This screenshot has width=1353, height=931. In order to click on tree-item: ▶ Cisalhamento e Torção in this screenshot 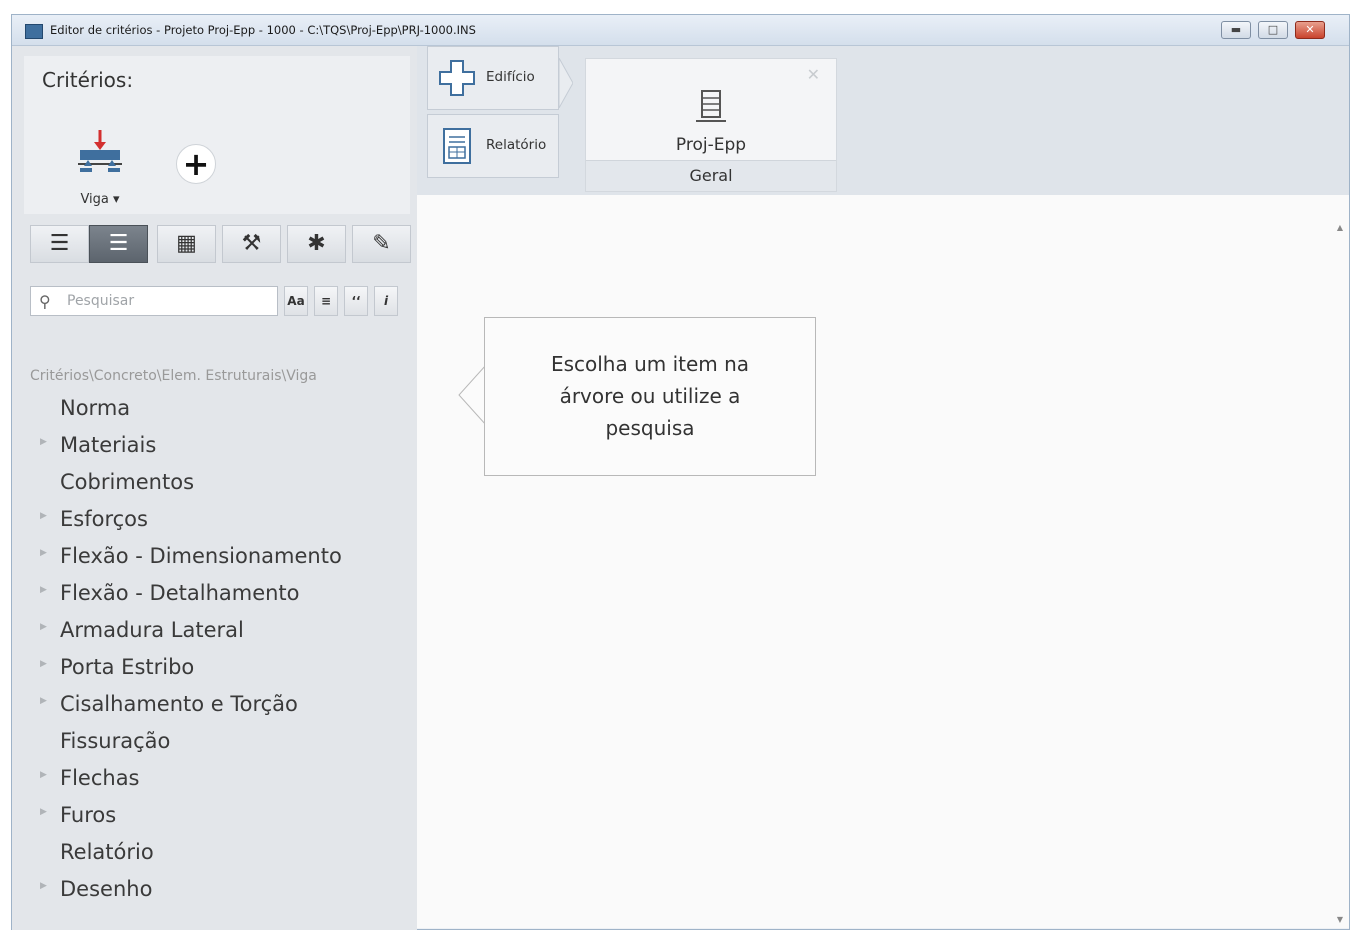, I will do `click(220, 703)`.